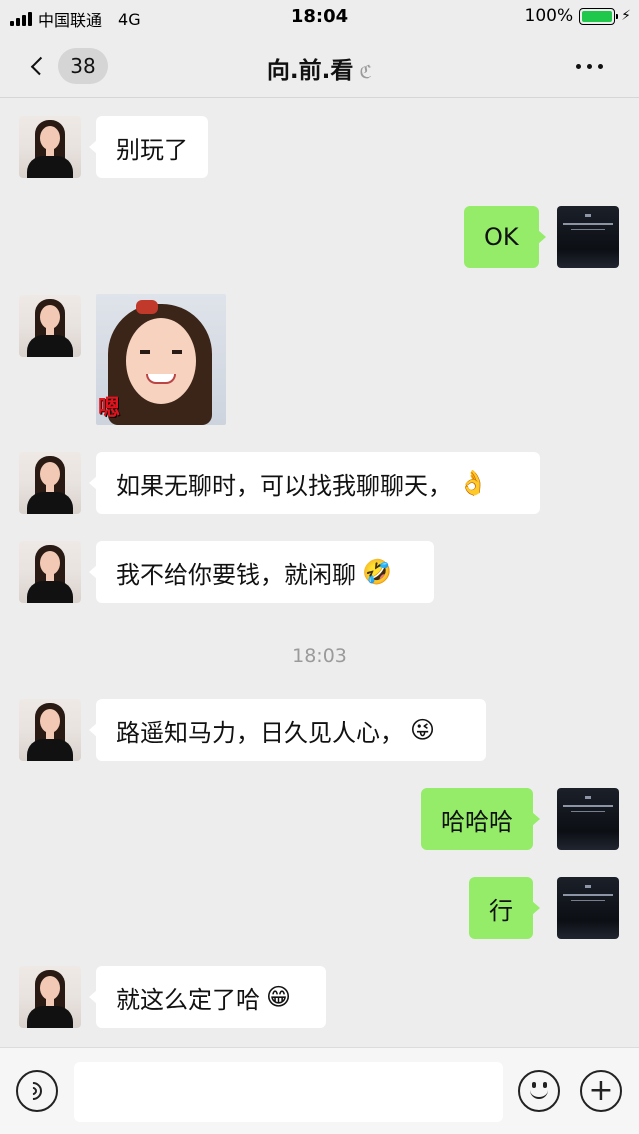 This screenshot has width=639, height=1134. What do you see at coordinates (236, 574) in the screenshot?
I see `message-text: 我不给你要钱，就闲聊` at bounding box center [236, 574].